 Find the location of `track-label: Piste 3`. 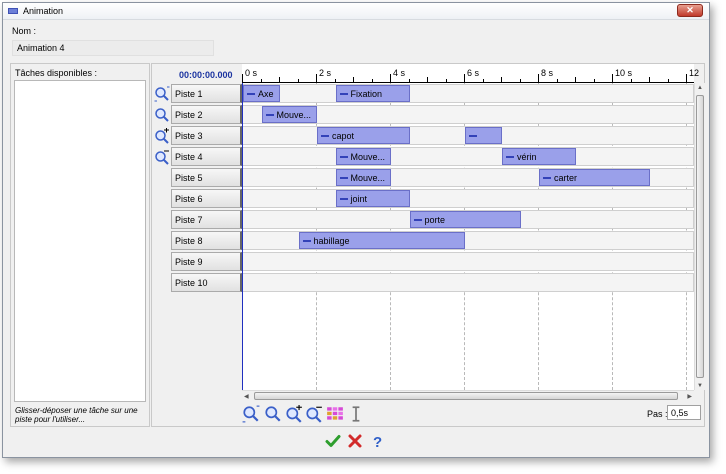

track-label: Piste 3 is located at coordinates (206, 135).